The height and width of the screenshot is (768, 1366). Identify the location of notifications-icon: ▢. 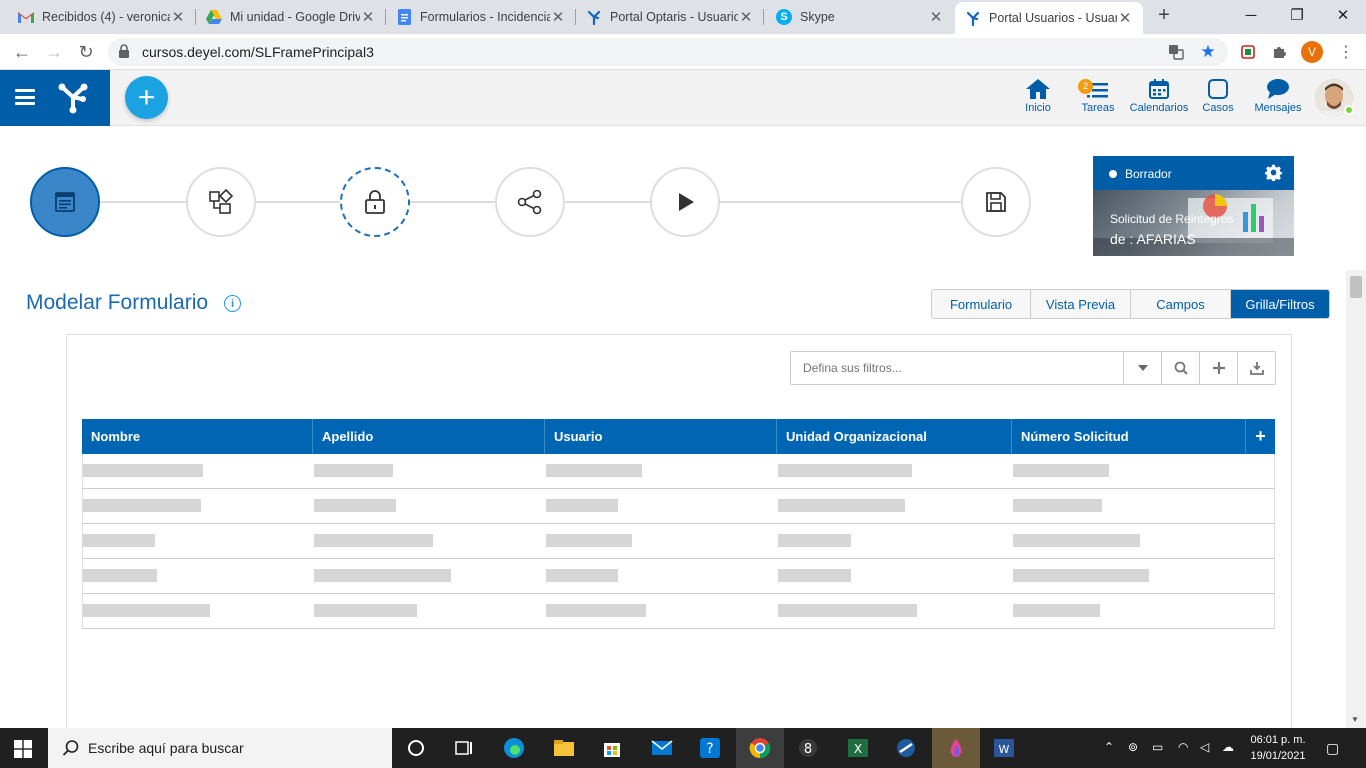
(1332, 748).